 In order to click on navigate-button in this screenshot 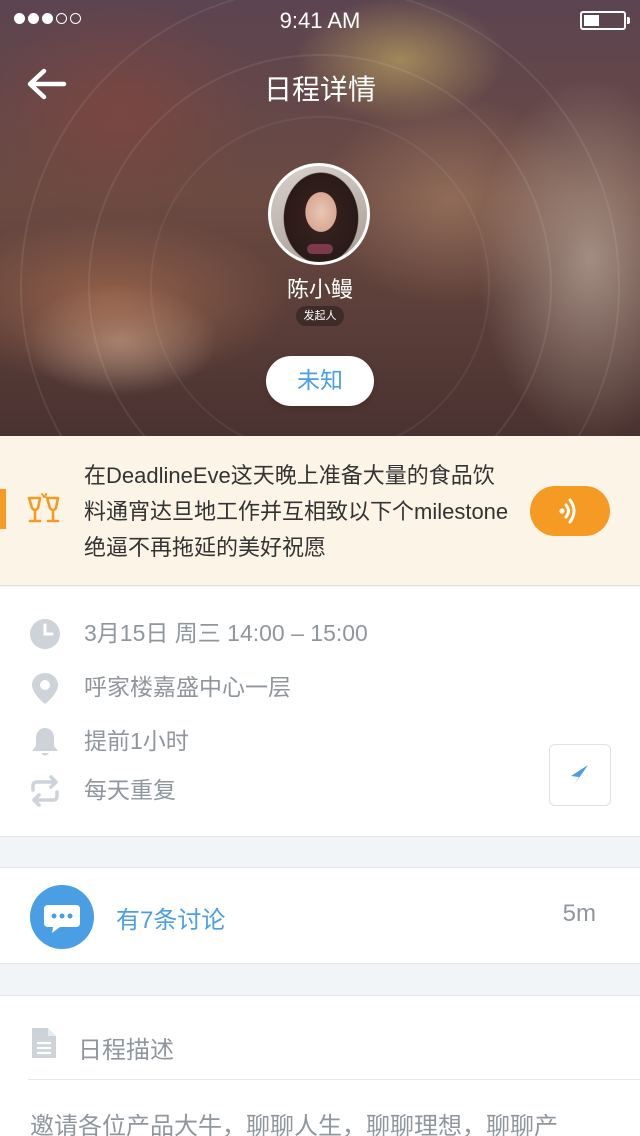, I will do `click(580, 775)`.